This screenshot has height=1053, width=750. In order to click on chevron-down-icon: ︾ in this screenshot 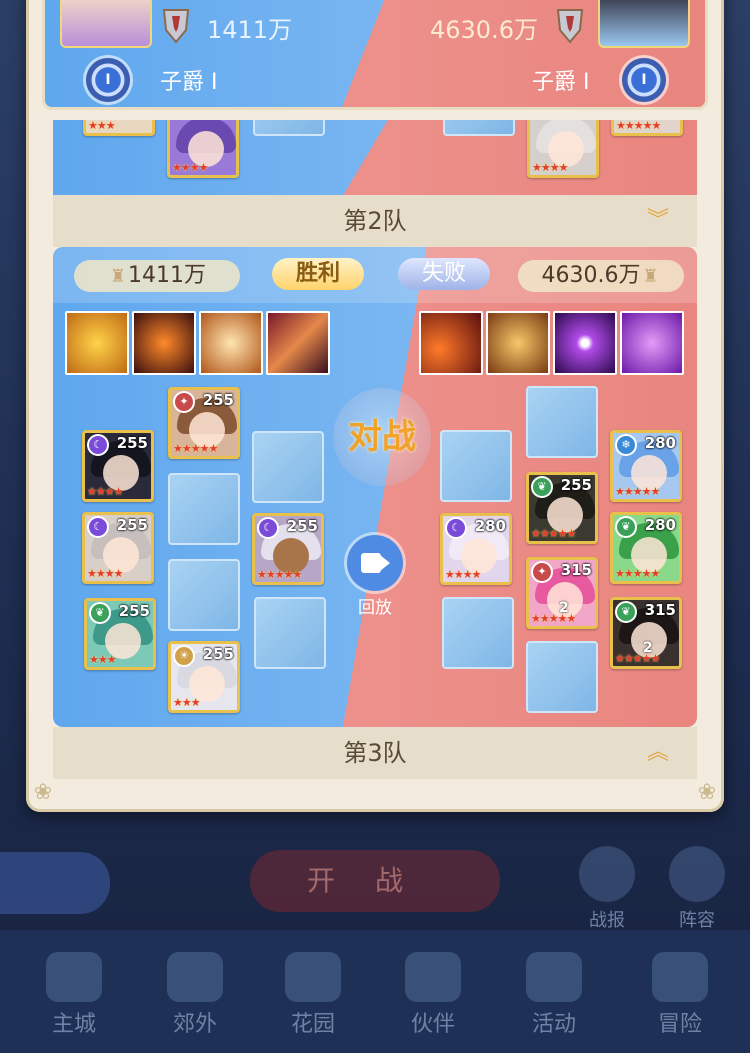, I will do `click(657, 220)`.